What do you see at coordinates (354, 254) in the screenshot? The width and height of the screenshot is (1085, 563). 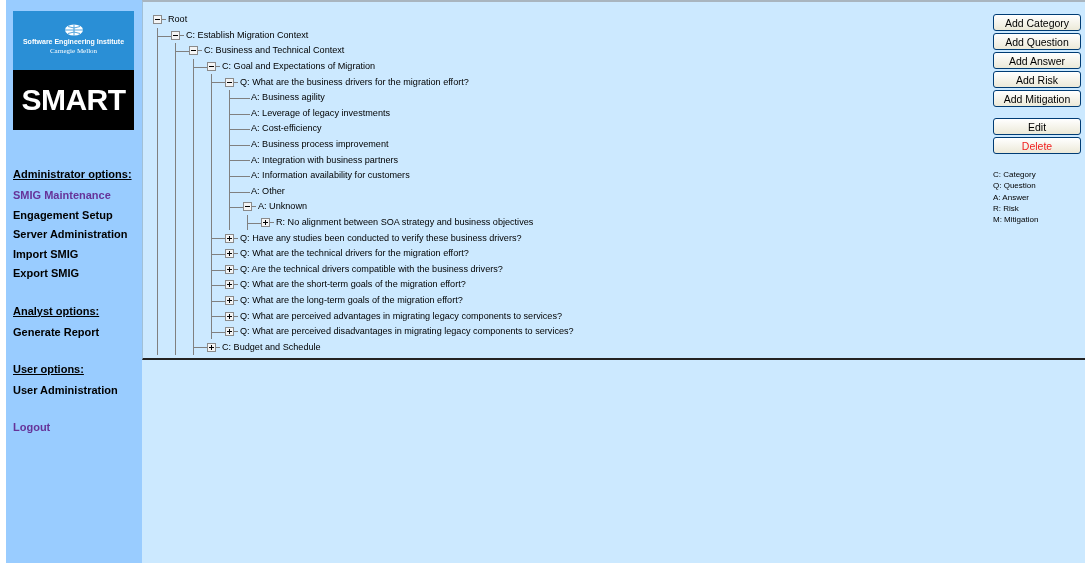 I see `tree-node: Q: What are the technical drivers for the migration effort?` at bounding box center [354, 254].